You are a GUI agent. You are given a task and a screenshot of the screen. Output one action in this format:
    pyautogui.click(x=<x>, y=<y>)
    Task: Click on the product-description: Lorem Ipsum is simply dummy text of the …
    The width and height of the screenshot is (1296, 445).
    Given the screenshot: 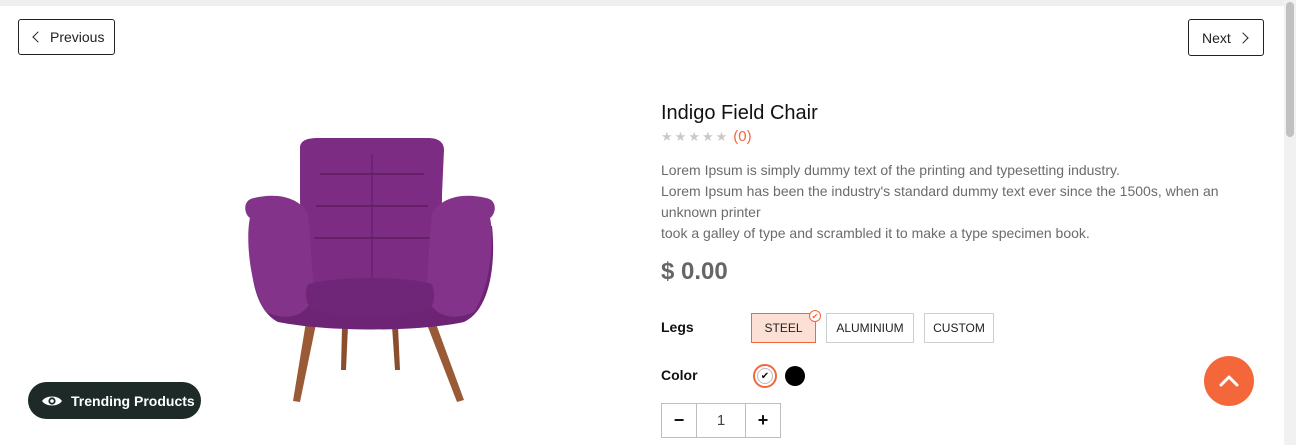 What is the action you would take?
    pyautogui.click(x=956, y=202)
    